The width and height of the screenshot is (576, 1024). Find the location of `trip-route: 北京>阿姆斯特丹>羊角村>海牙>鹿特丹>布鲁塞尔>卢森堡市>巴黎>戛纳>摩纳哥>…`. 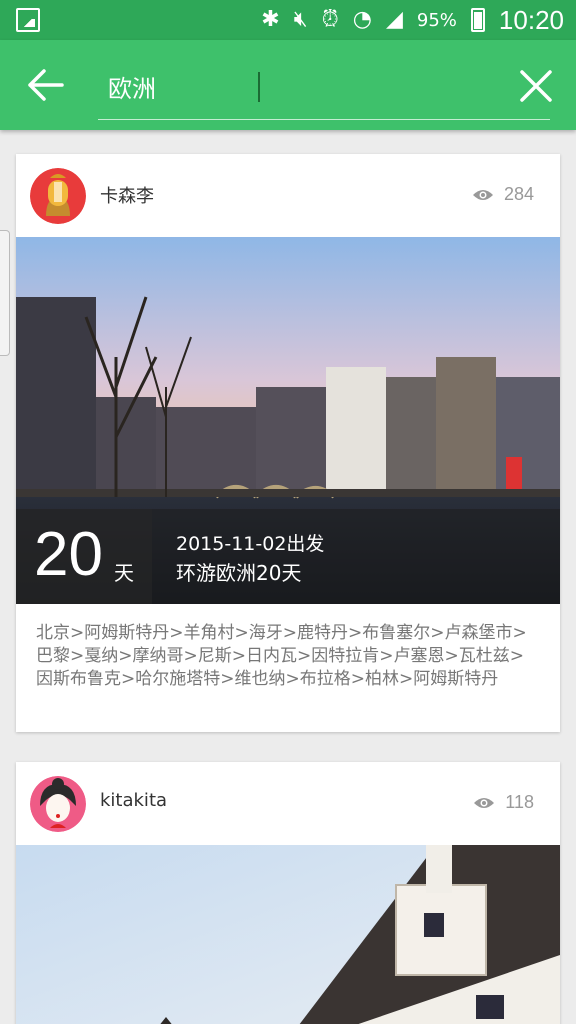

trip-route: 北京>阿姆斯特丹>羊角村>海牙>鹿特丹>布鲁塞尔>卢森堡市>巴黎>戛纳>摩纳哥>… is located at coordinates (281, 656).